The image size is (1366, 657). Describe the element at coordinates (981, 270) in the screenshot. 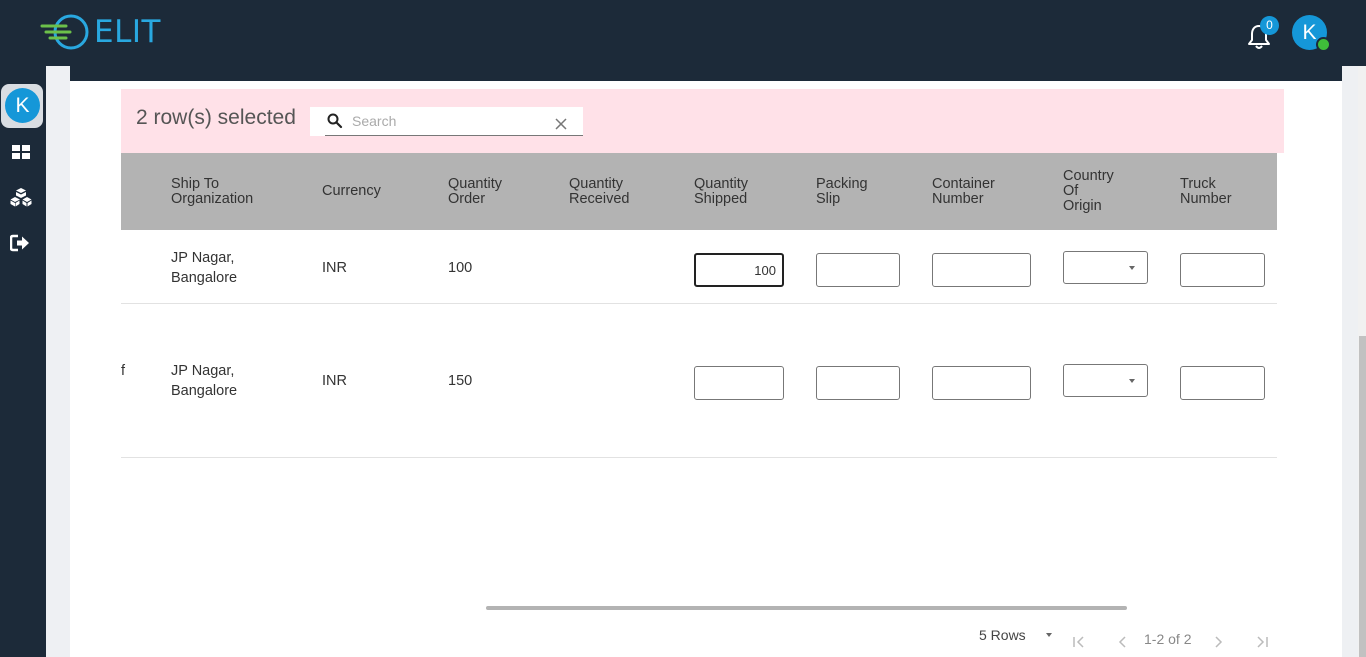

I see `row-1-container-number-input` at that location.